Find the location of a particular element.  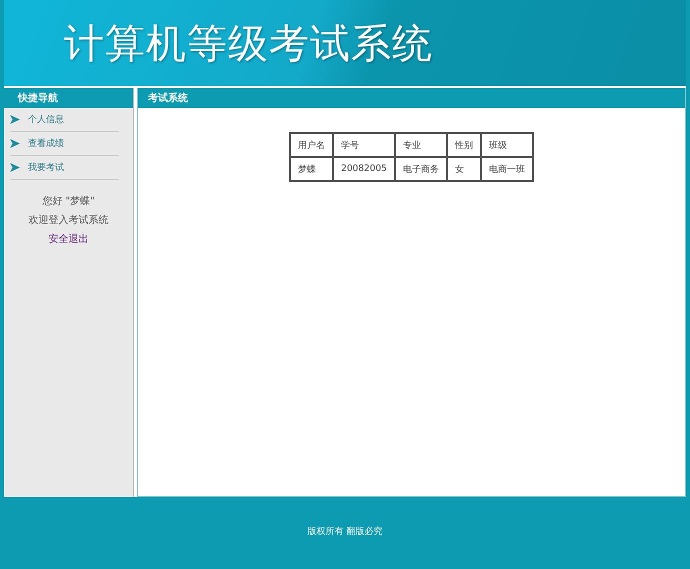

sidebar-title: 快捷导航 is located at coordinates (38, 98).